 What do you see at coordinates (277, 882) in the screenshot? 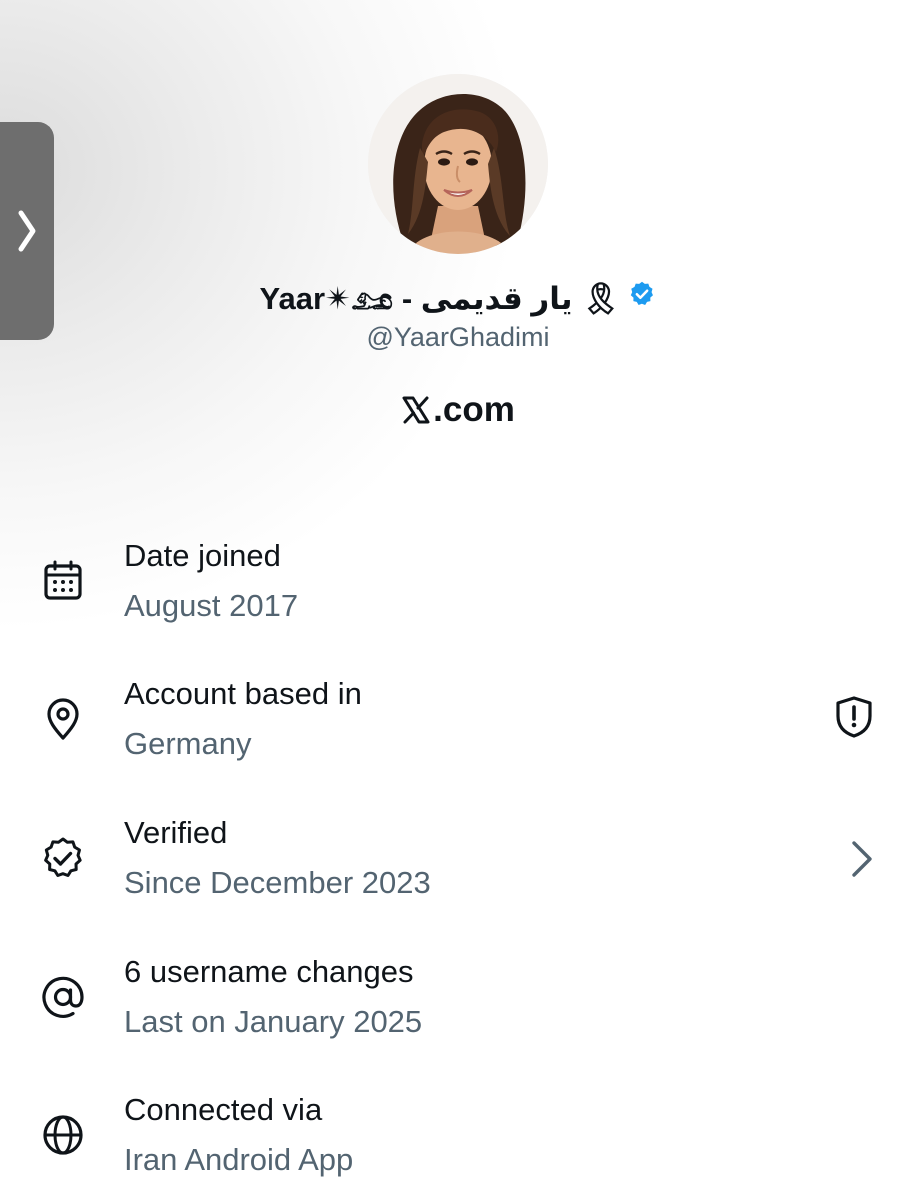
I see `info-subtitle: Since December 2023` at bounding box center [277, 882].